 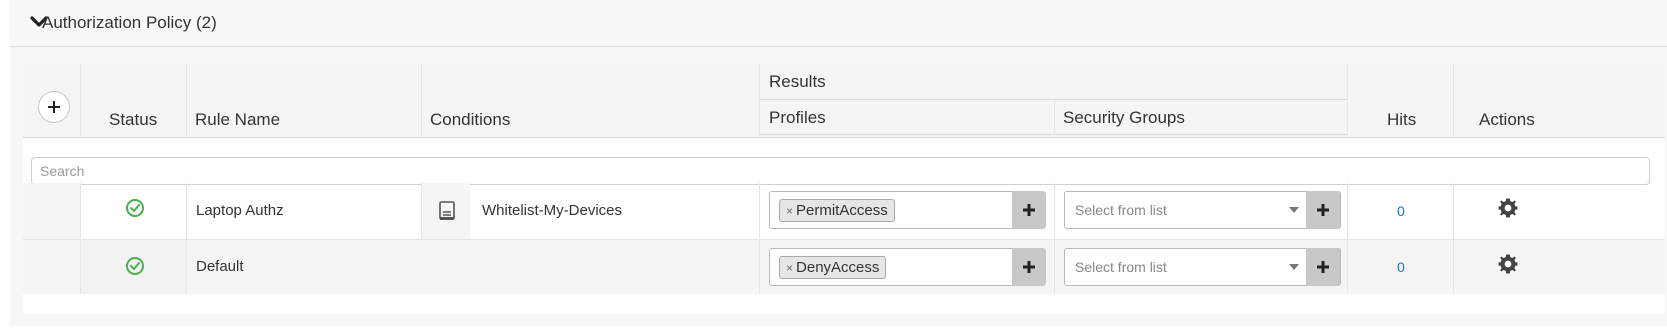 What do you see at coordinates (220, 266) in the screenshot?
I see `rule-name: Default` at bounding box center [220, 266].